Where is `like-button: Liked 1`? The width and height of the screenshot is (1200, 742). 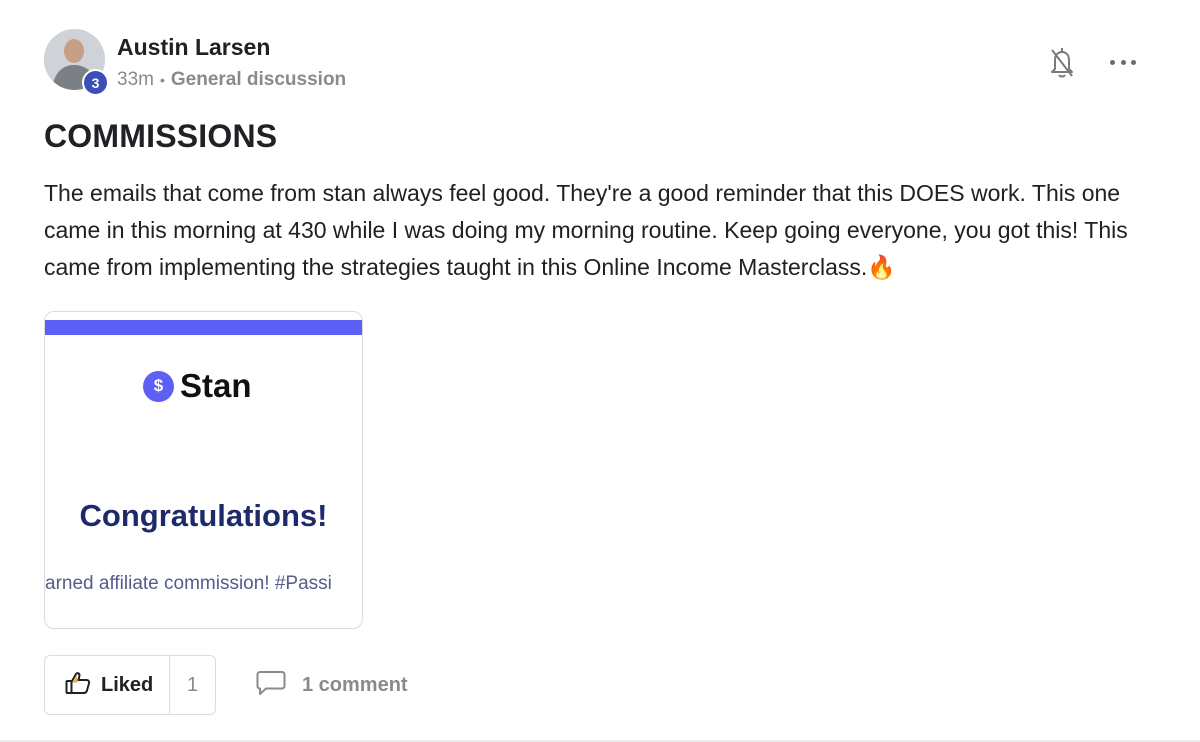 like-button: Liked 1 is located at coordinates (130, 685).